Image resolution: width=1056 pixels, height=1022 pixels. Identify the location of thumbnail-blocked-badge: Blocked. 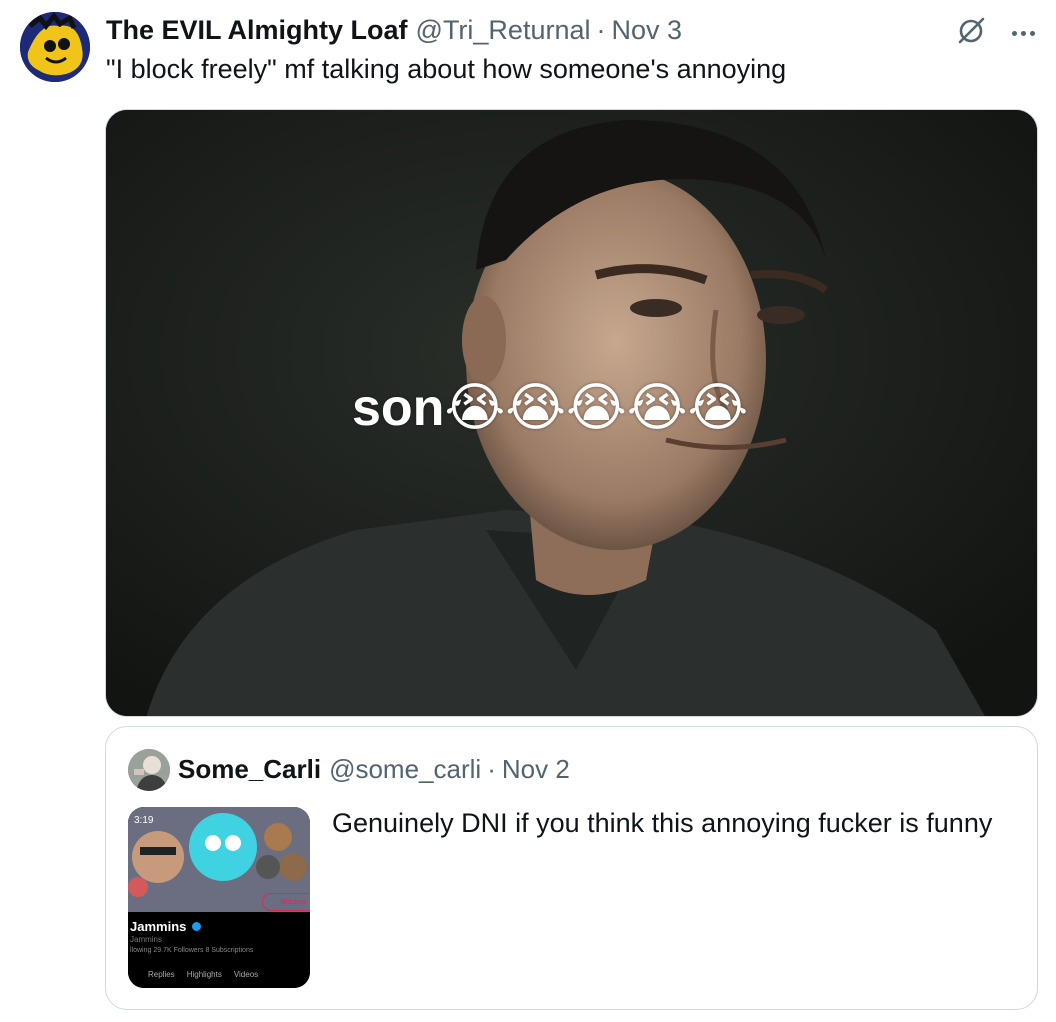
(286, 902).